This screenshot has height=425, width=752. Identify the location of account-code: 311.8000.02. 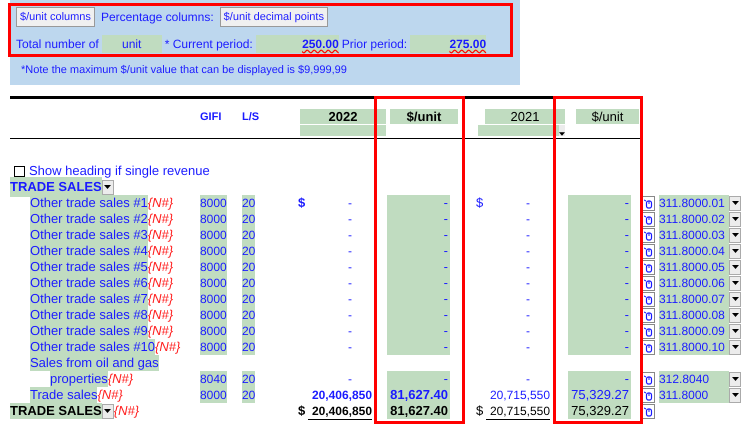
(694, 219).